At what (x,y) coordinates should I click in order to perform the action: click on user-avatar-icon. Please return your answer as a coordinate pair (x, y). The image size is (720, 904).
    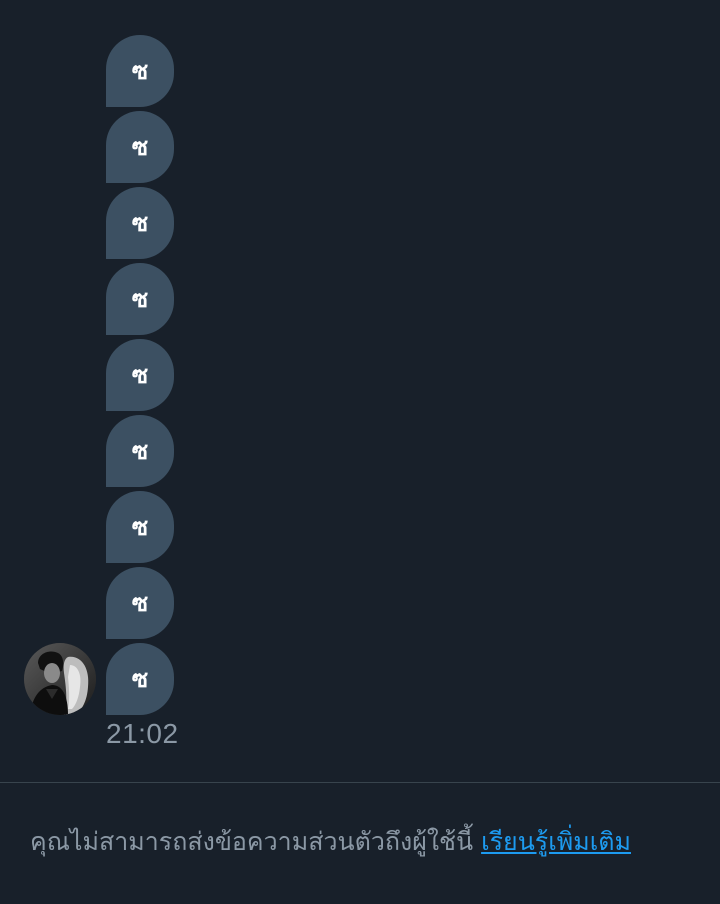
    Looking at the image, I should click on (60, 679).